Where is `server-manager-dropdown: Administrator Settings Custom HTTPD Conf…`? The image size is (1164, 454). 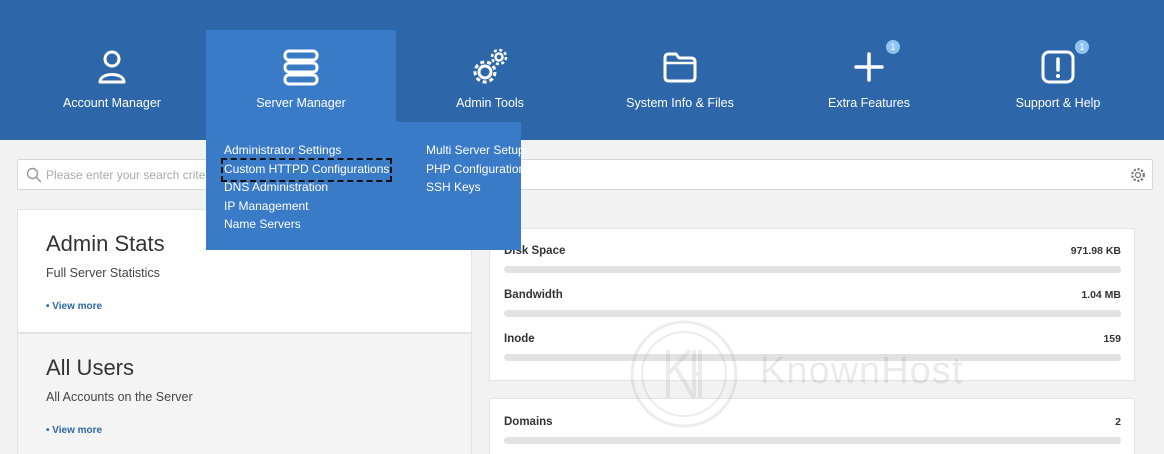
server-manager-dropdown: Administrator Settings Custom HTTPD Conf… is located at coordinates (365, 186).